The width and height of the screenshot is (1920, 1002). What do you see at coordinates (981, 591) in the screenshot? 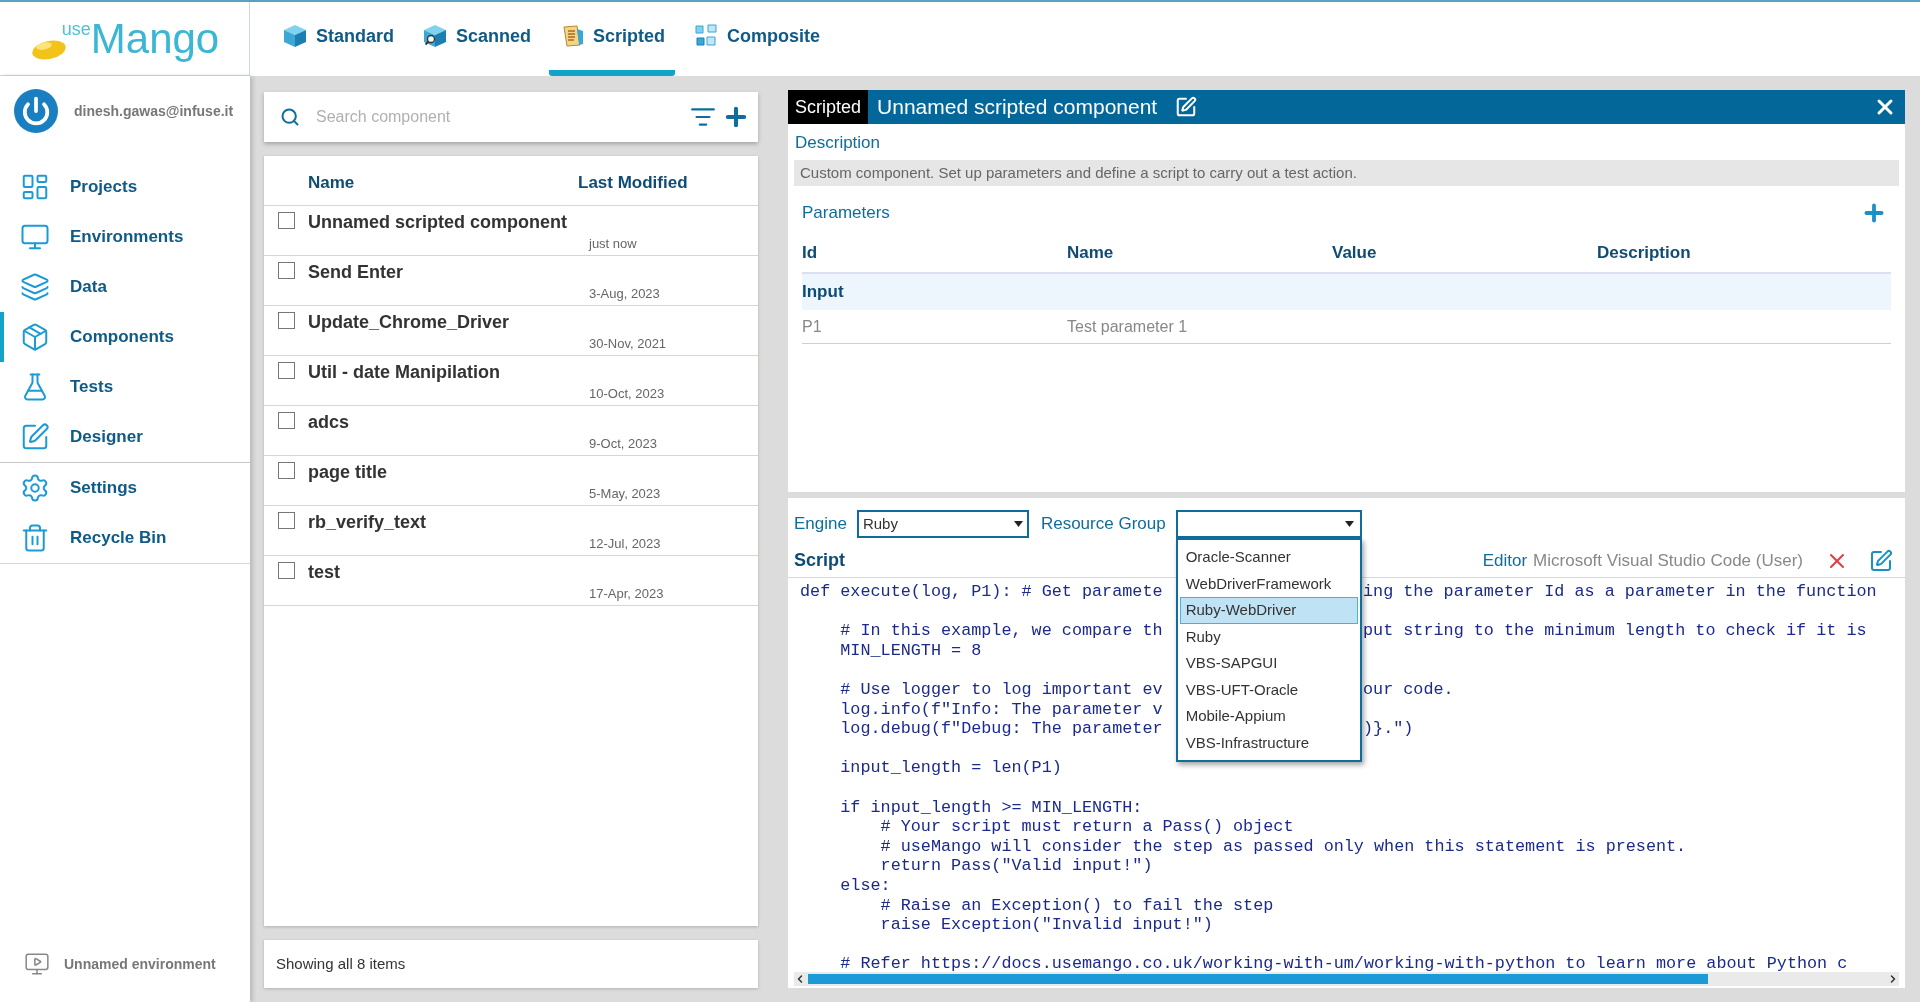
I see `code-line: def execute(log, P1): # Get paramete` at bounding box center [981, 591].